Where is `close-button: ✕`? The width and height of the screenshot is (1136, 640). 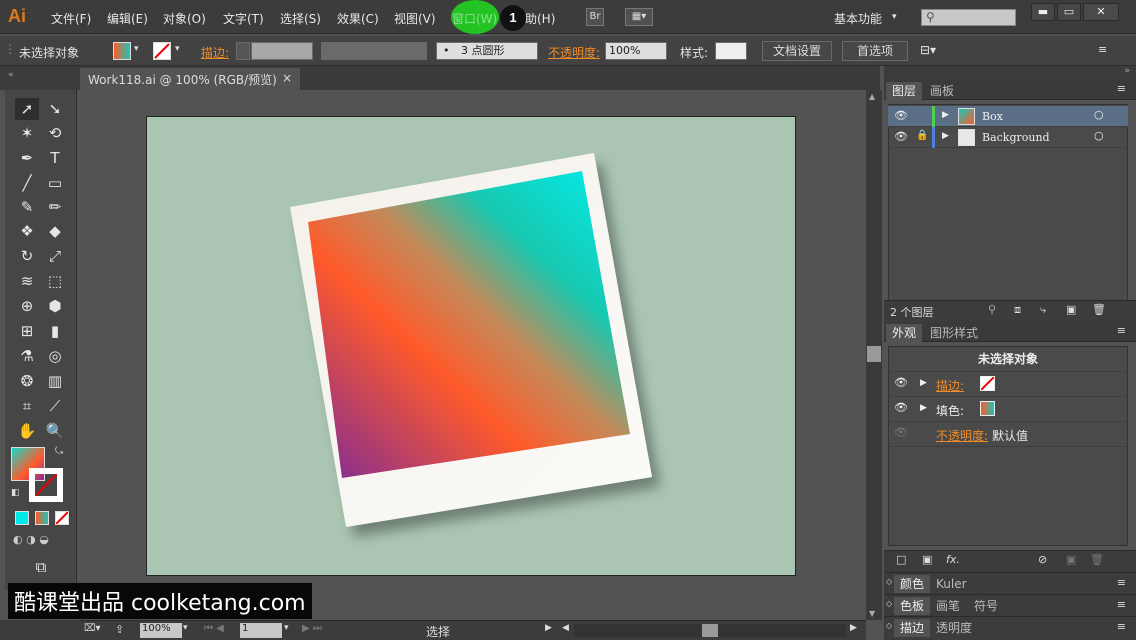
close-button: ✕ is located at coordinates (1101, 12).